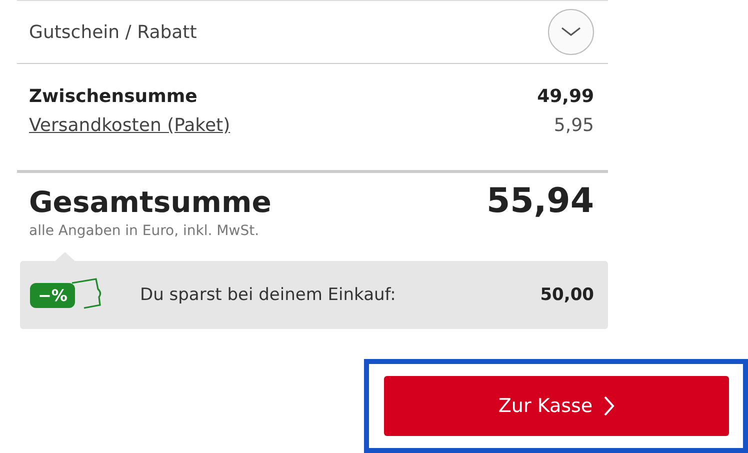 This screenshot has height=453, width=748. Describe the element at coordinates (574, 125) in the screenshot. I see `shipping-value: 5,95` at that location.